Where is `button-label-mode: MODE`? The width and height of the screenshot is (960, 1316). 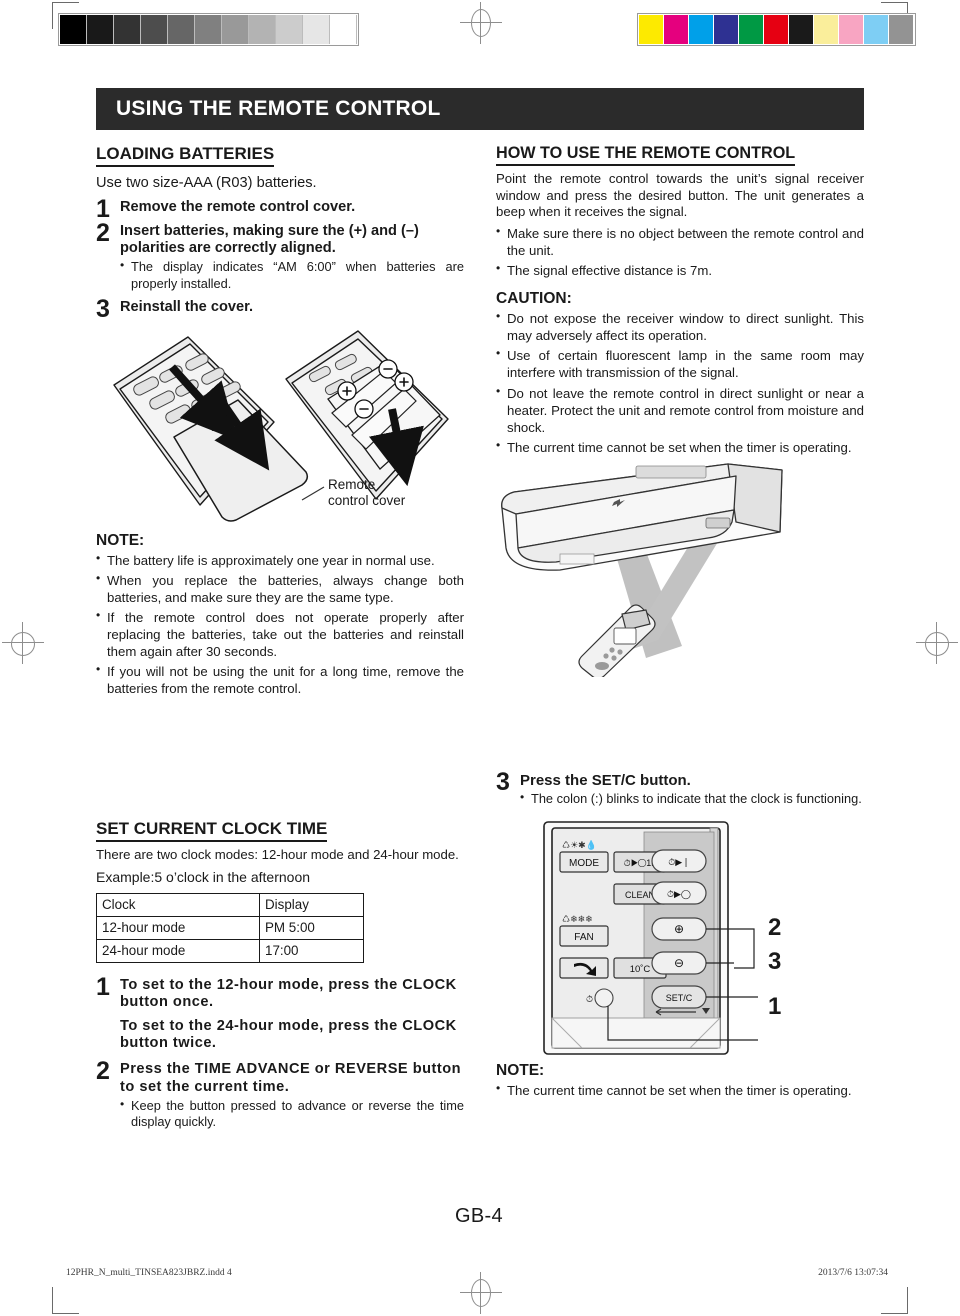
button-label-mode: MODE is located at coordinates (584, 863).